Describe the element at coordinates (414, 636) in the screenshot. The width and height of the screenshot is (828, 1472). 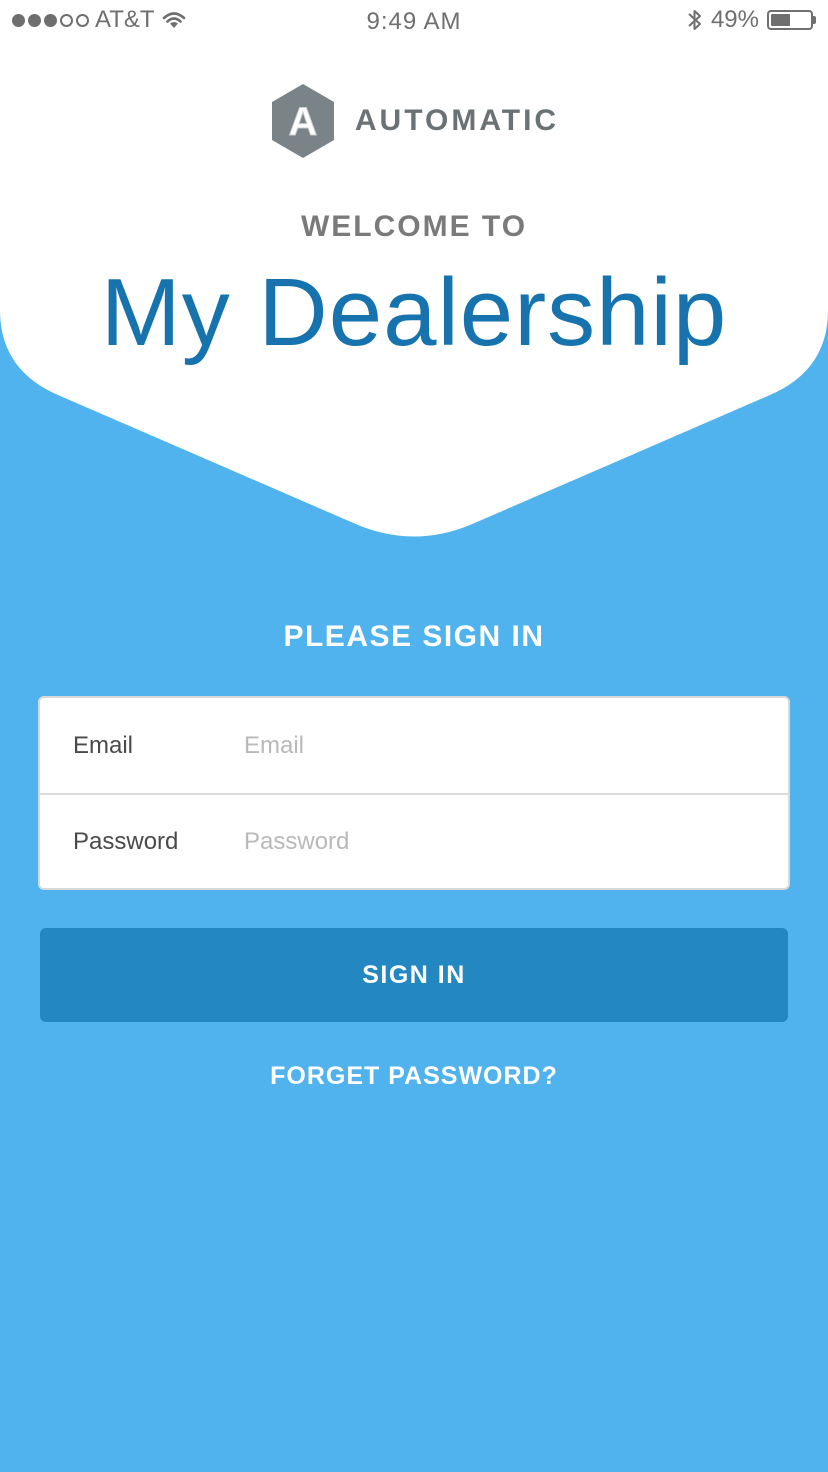
I see `sign-in-heading: PLEASE SIGN IN` at that location.